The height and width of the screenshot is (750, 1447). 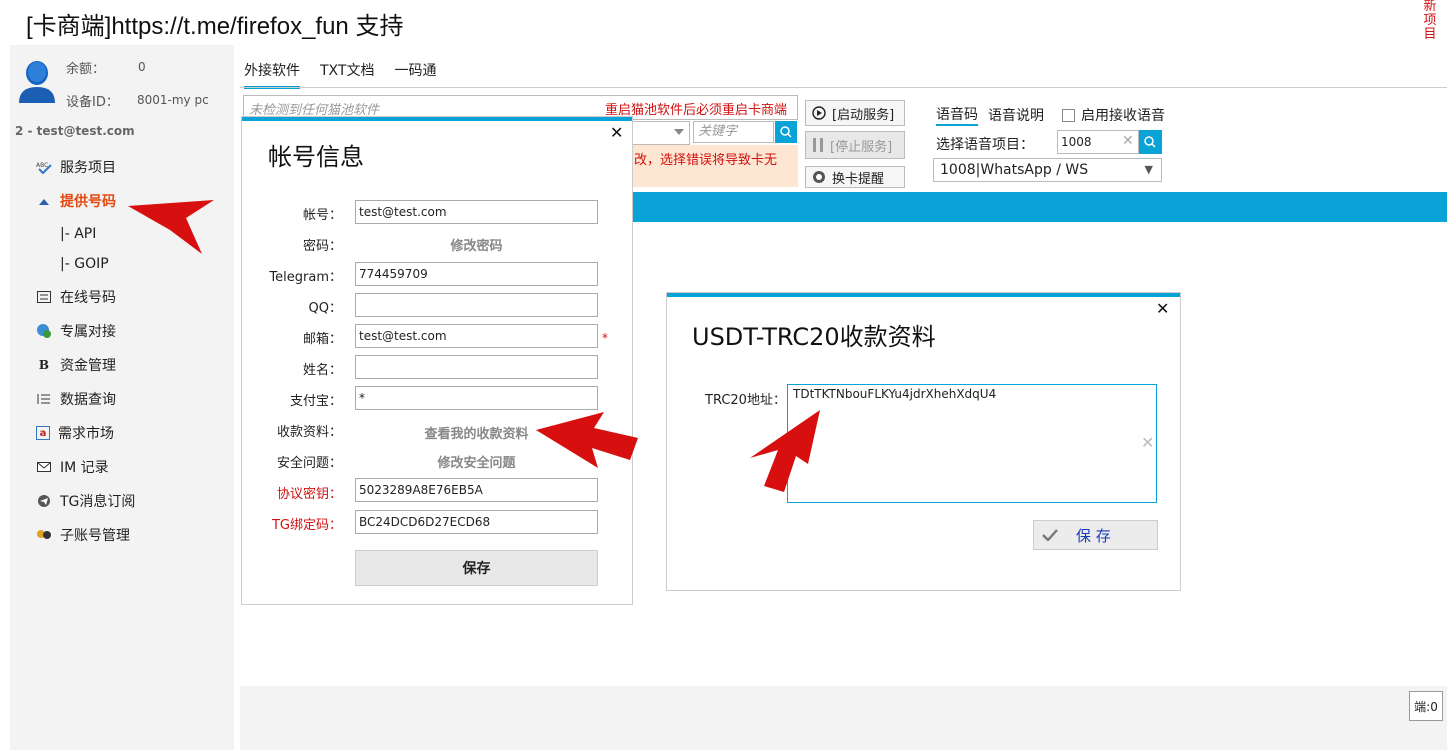 What do you see at coordinates (347, 74) in the screenshot?
I see `tab-txt-document: TXT文档` at bounding box center [347, 74].